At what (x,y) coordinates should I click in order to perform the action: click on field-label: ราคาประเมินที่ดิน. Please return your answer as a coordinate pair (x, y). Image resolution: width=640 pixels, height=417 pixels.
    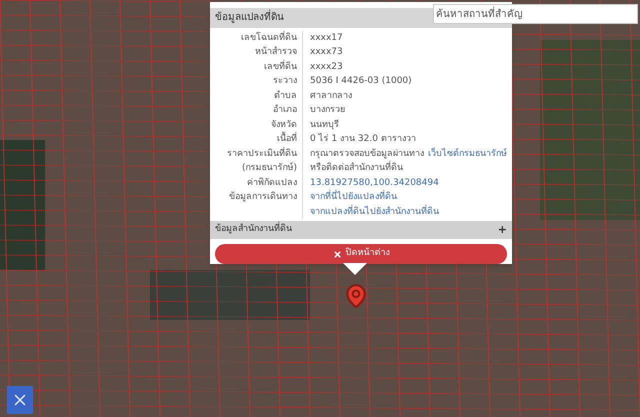
    Looking at the image, I should click on (262, 153).